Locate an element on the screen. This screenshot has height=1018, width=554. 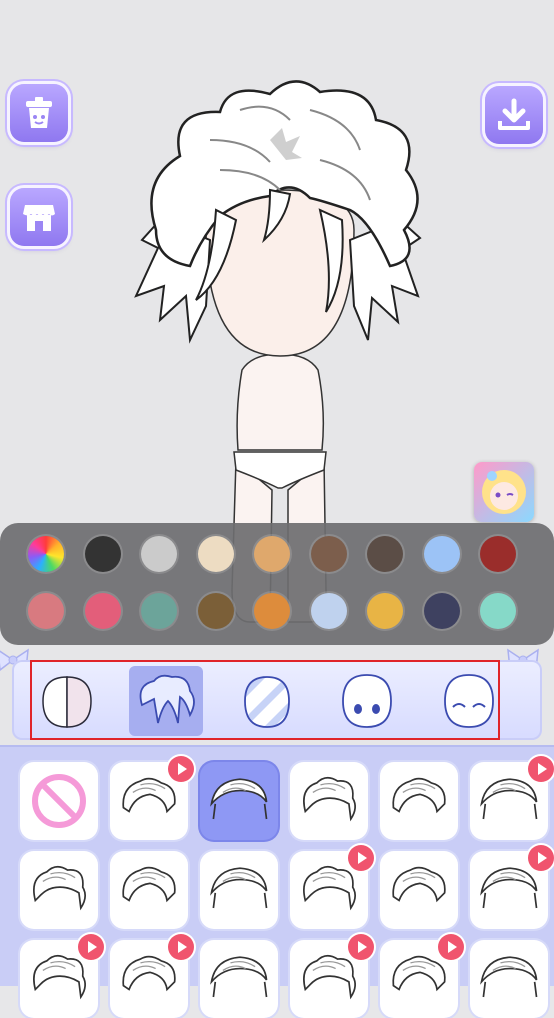
download-button is located at coordinates (514, 115).